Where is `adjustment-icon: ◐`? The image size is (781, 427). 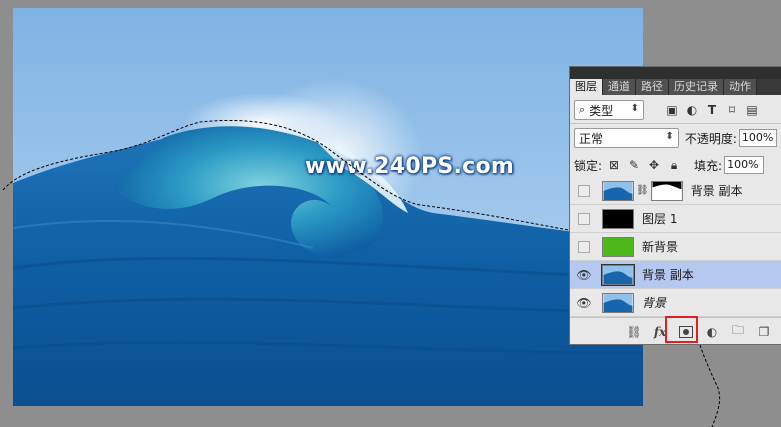
adjustment-icon: ◐ is located at coordinates (712, 332).